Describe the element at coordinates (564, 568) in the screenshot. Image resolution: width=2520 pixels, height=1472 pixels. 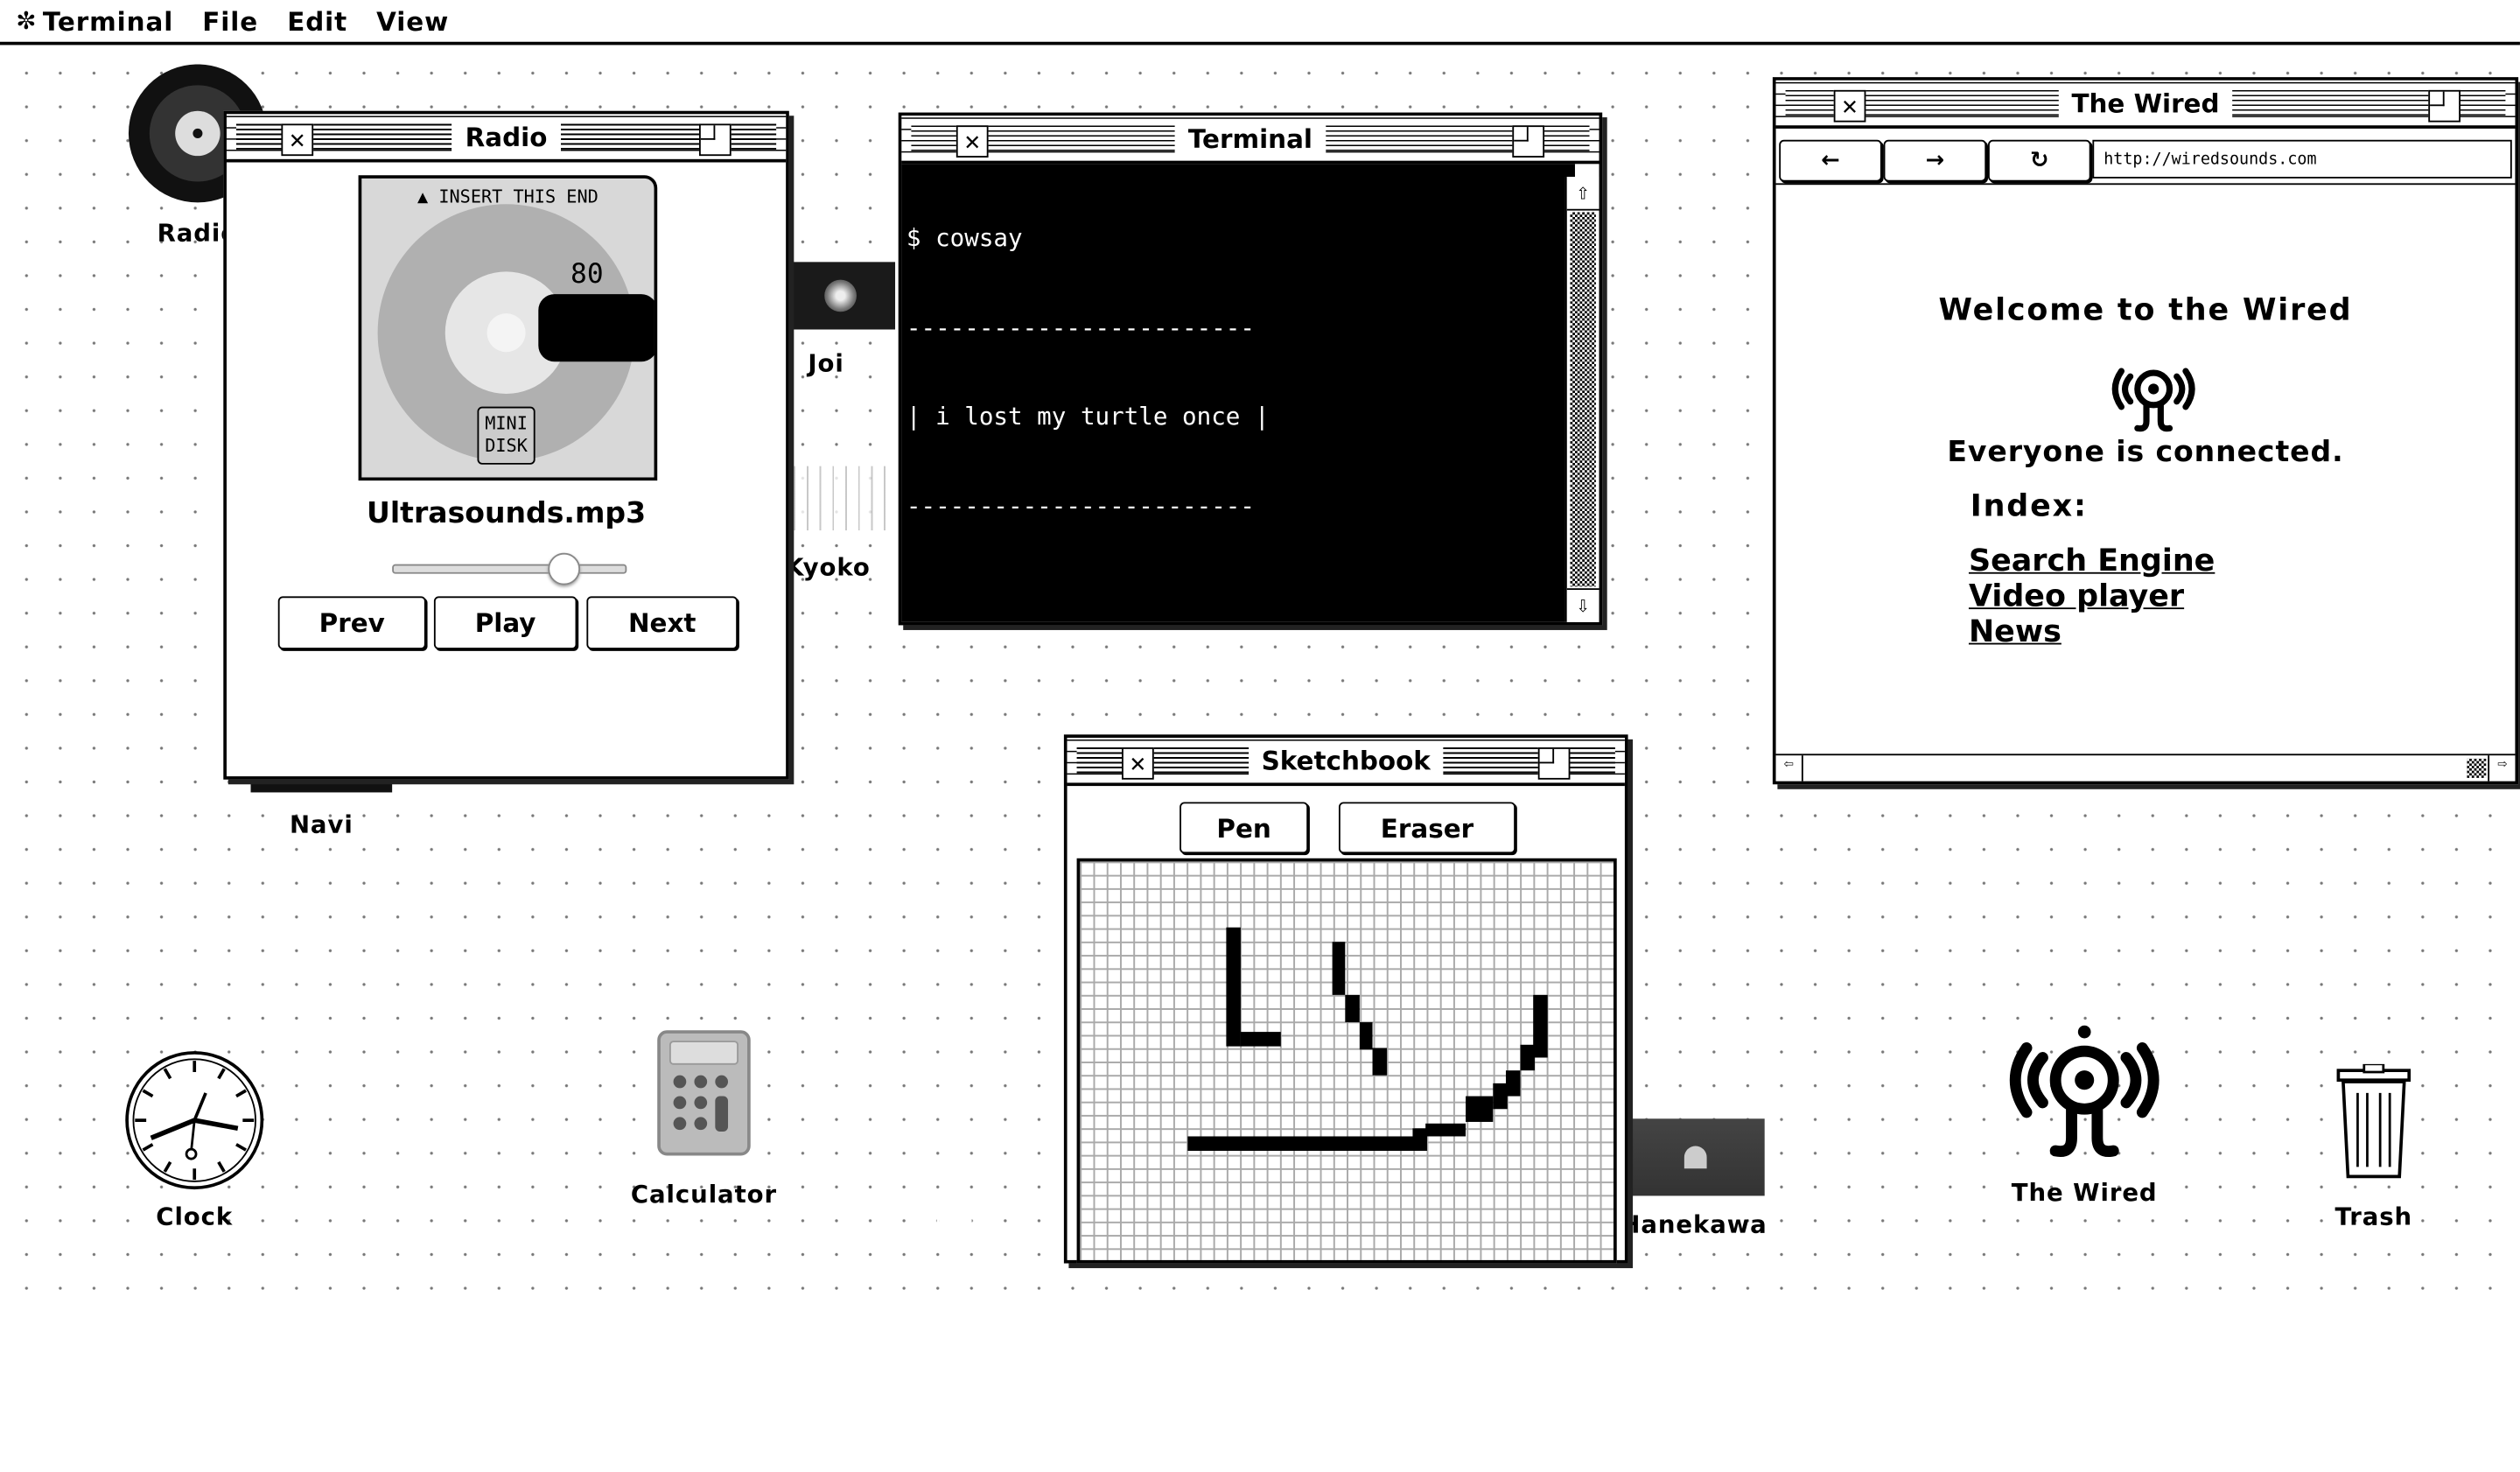
I see `volume-slider-knob` at that location.